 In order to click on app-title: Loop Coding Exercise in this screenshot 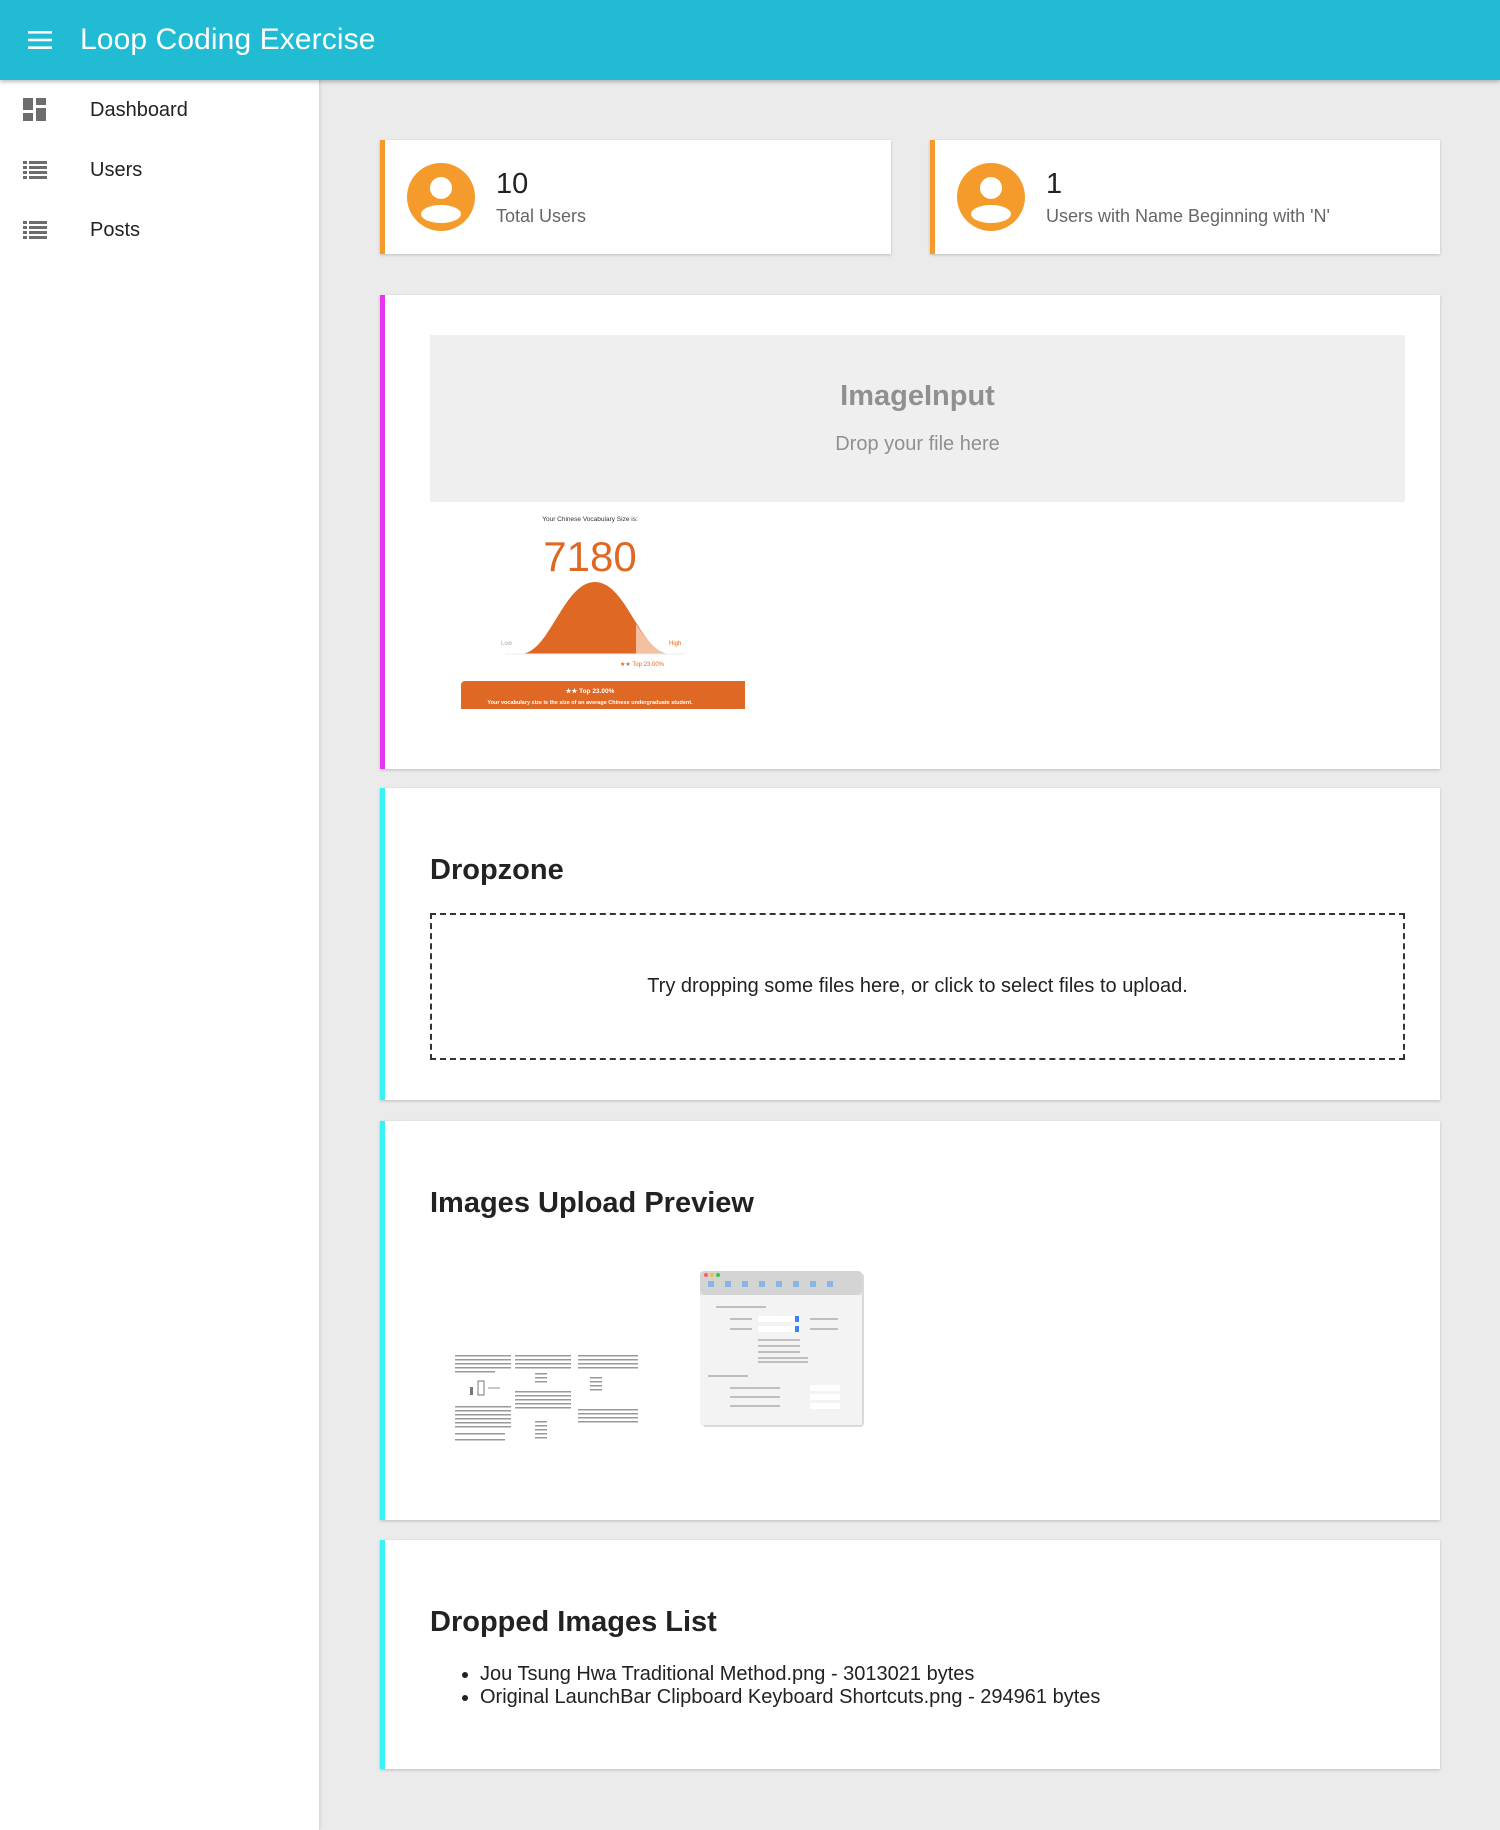, I will do `click(228, 39)`.